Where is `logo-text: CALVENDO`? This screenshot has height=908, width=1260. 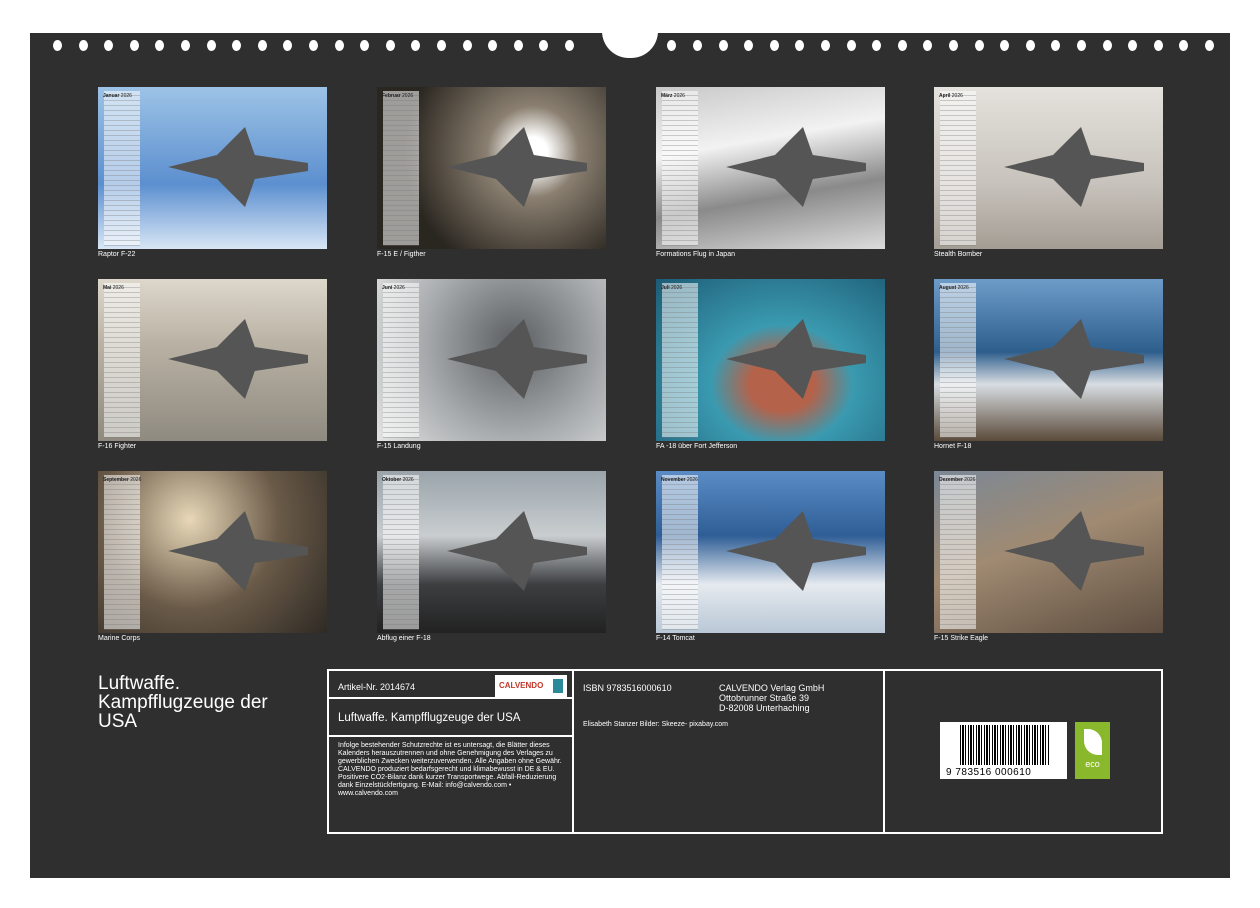
logo-text: CALVENDO is located at coordinates (521, 685).